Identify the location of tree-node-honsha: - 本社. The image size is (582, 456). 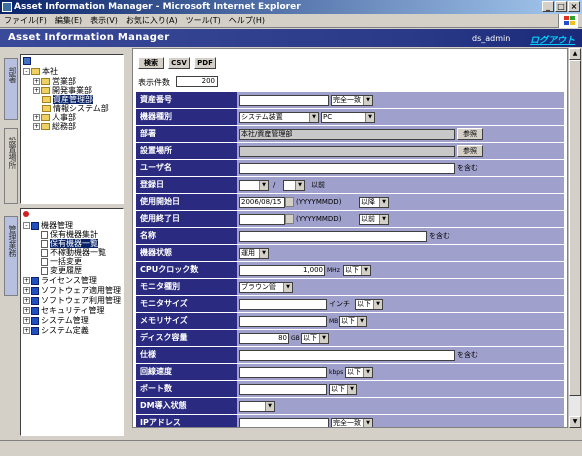
(40, 71).